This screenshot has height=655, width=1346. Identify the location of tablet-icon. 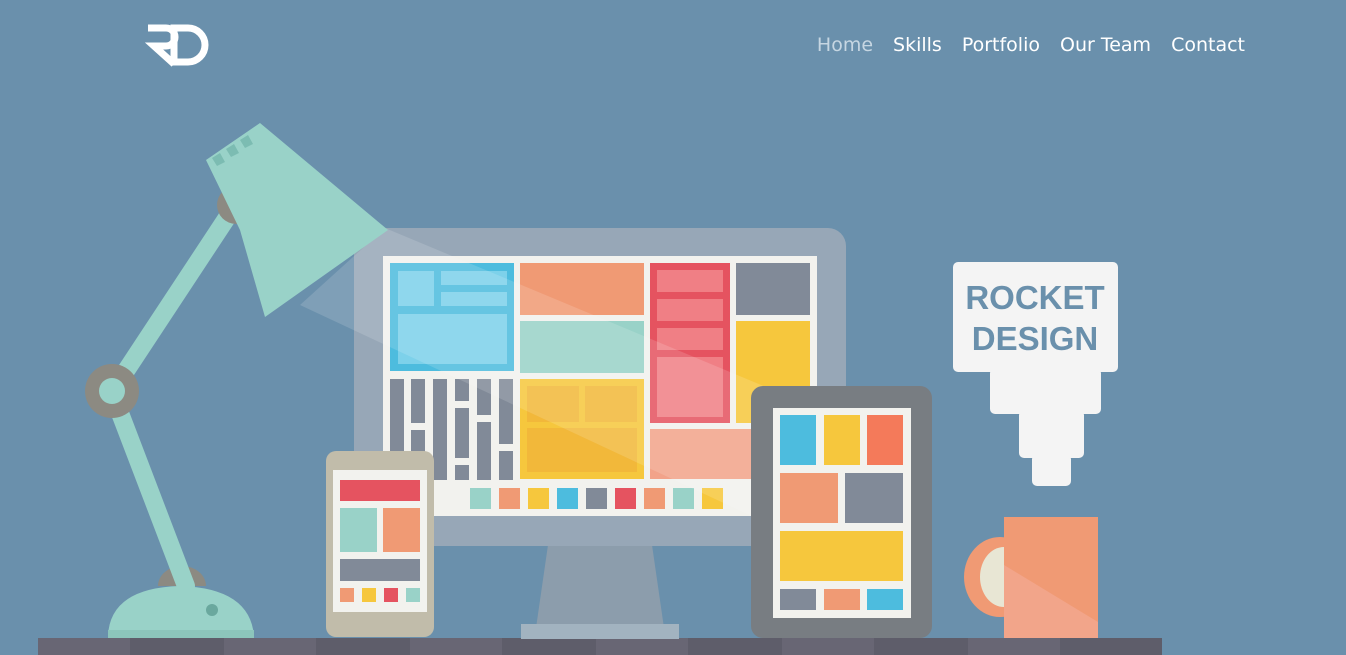
(841, 512).